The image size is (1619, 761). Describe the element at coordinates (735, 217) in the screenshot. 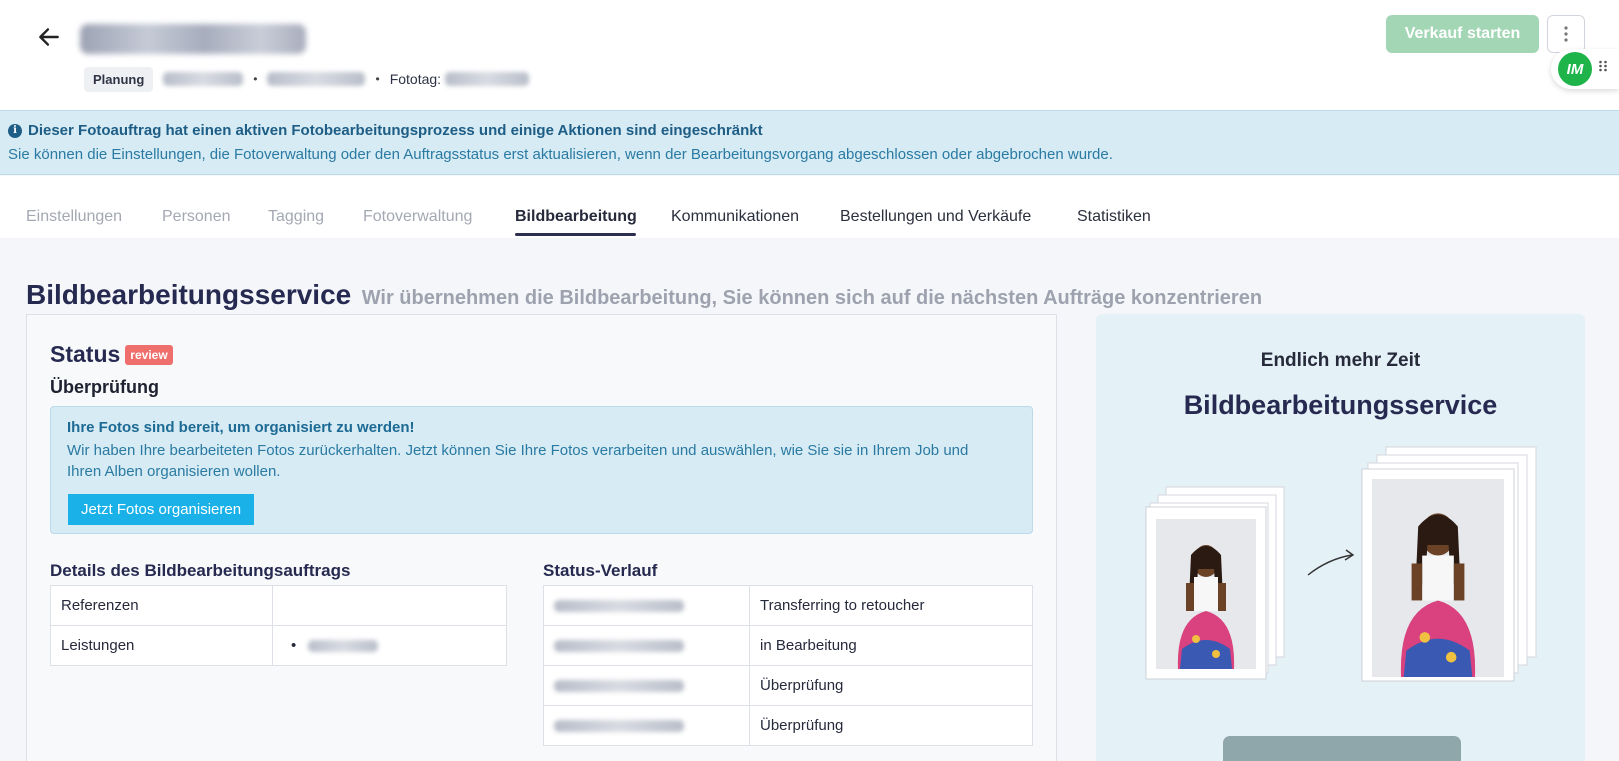

I see `tab-kommunikationen: Kommunikationen` at that location.